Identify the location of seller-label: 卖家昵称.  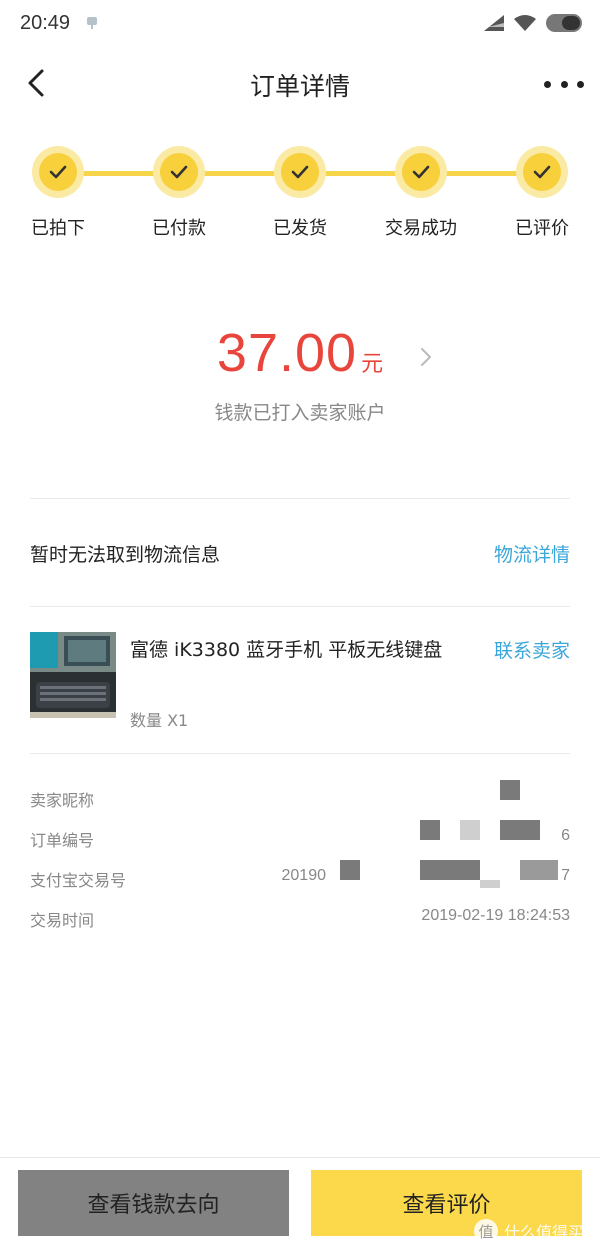
(62, 800).